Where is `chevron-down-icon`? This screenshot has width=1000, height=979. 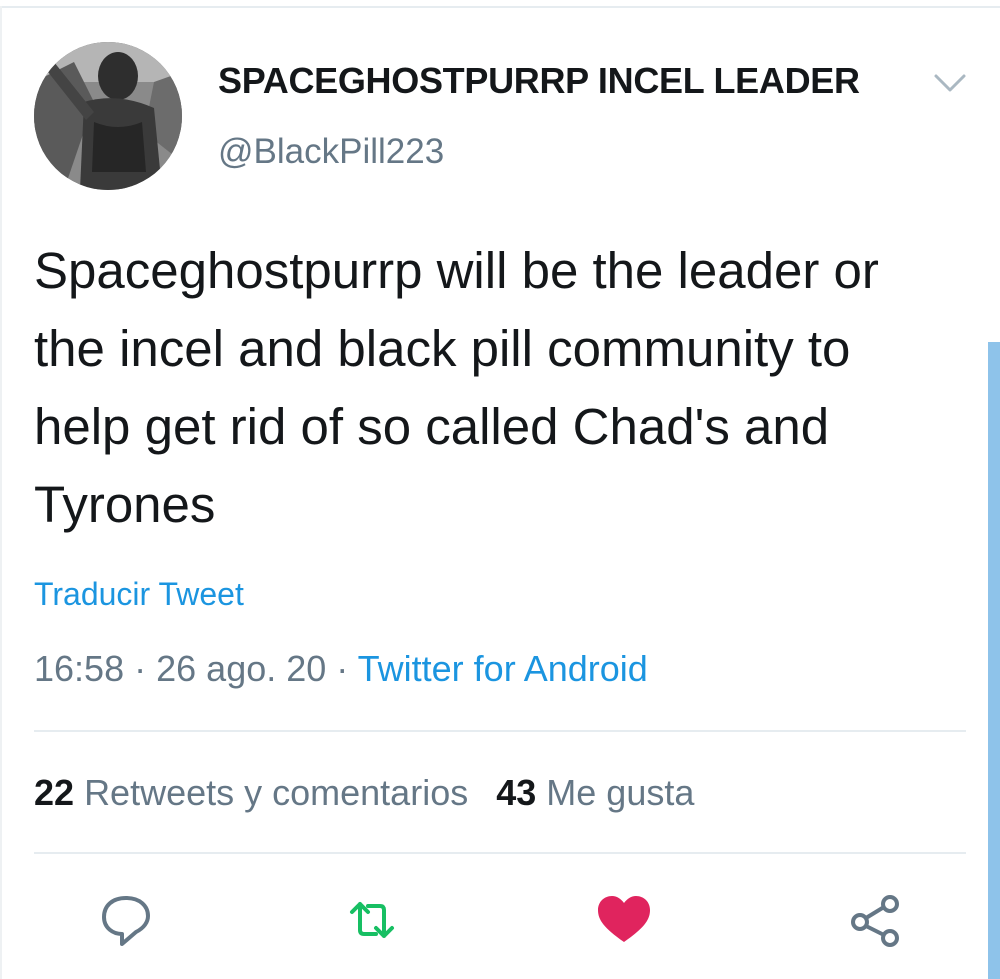 chevron-down-icon is located at coordinates (950, 82).